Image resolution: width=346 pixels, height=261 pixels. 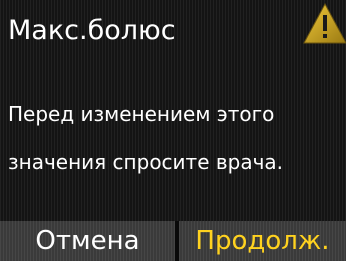 What do you see at coordinates (146, 162) in the screenshot?
I see `message-line-2: значения спросите врача.` at bounding box center [146, 162].